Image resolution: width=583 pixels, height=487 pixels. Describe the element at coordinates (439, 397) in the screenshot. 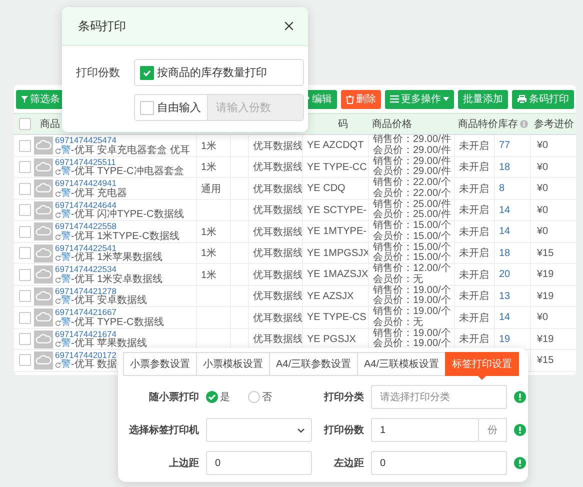

I see `text-field: 请选择打印分类` at that location.